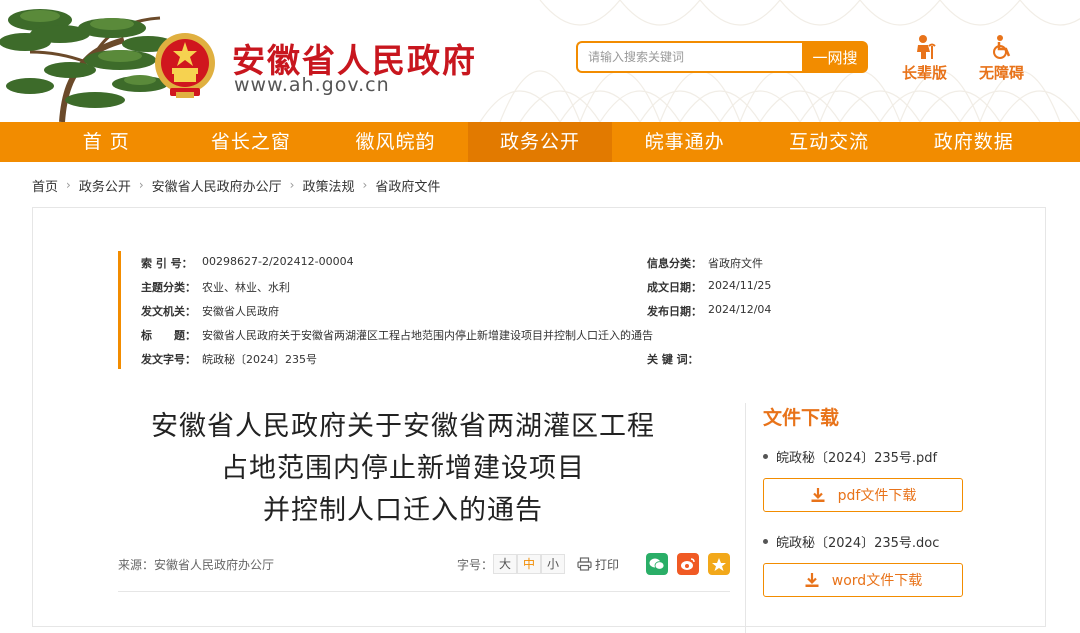 Image resolution: width=1080 pixels, height=633 pixels. Describe the element at coordinates (87, 65) in the screenshot. I see `pine-tree-graphic` at that location.